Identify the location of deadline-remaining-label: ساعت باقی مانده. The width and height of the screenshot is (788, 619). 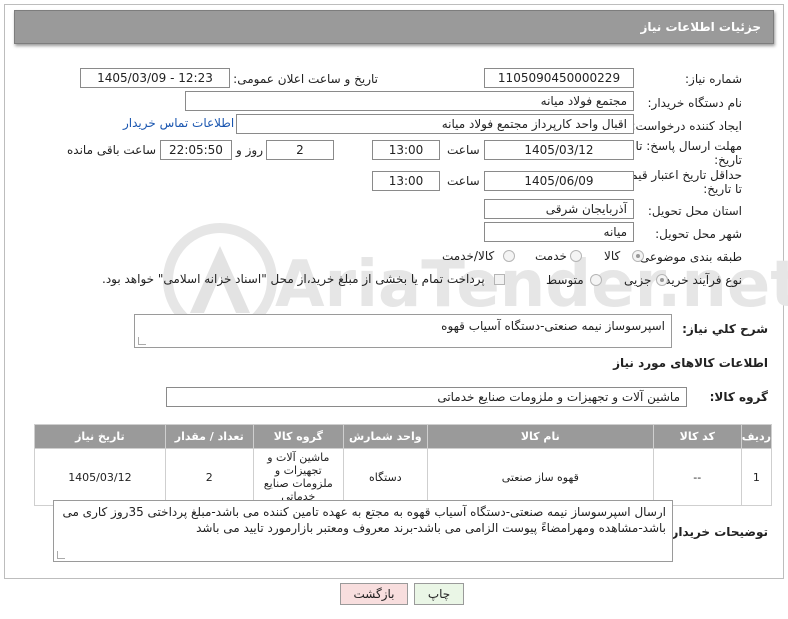
(112, 150).